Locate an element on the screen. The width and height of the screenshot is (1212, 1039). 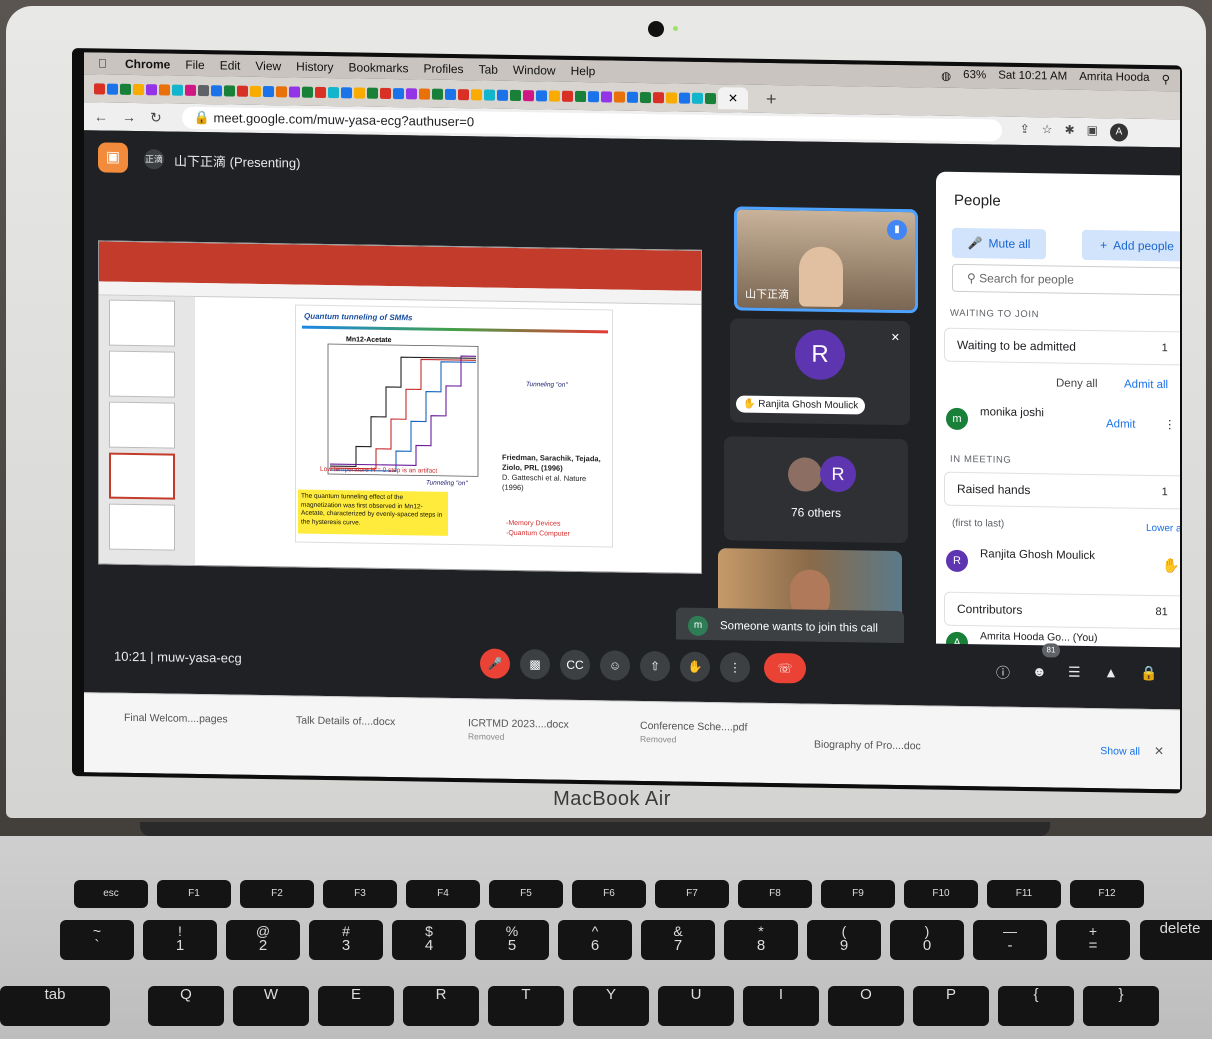
download-item: Final Welcom....pages is located at coordinates (176, 719).